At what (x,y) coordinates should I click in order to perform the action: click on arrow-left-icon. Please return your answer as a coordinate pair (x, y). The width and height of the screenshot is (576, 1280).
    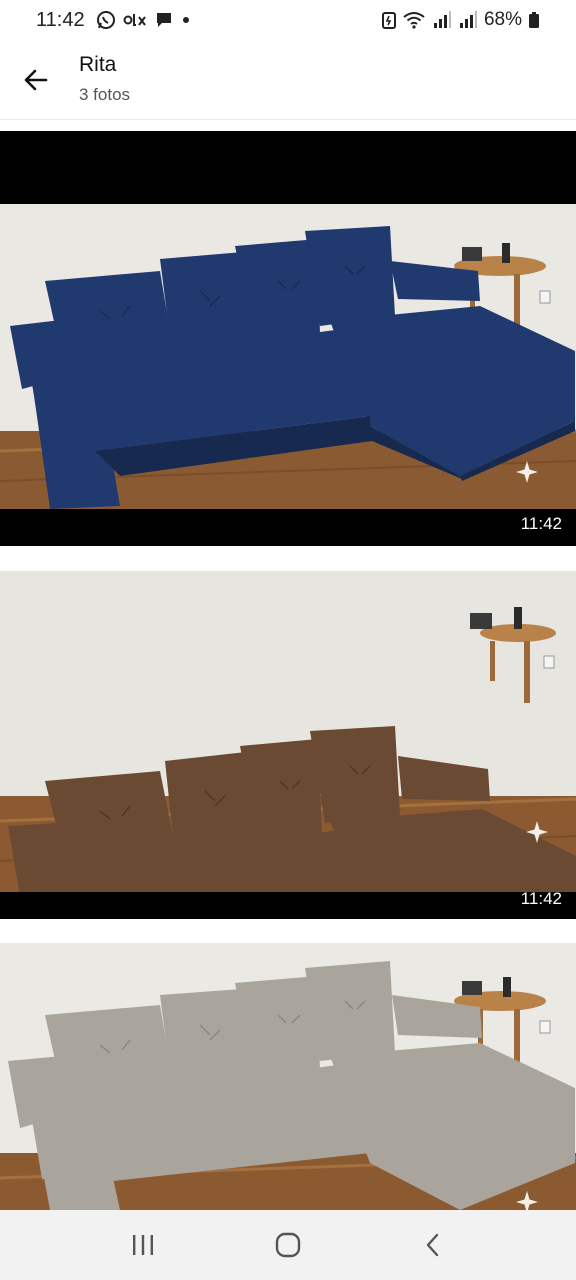
    Looking at the image, I should click on (36, 80).